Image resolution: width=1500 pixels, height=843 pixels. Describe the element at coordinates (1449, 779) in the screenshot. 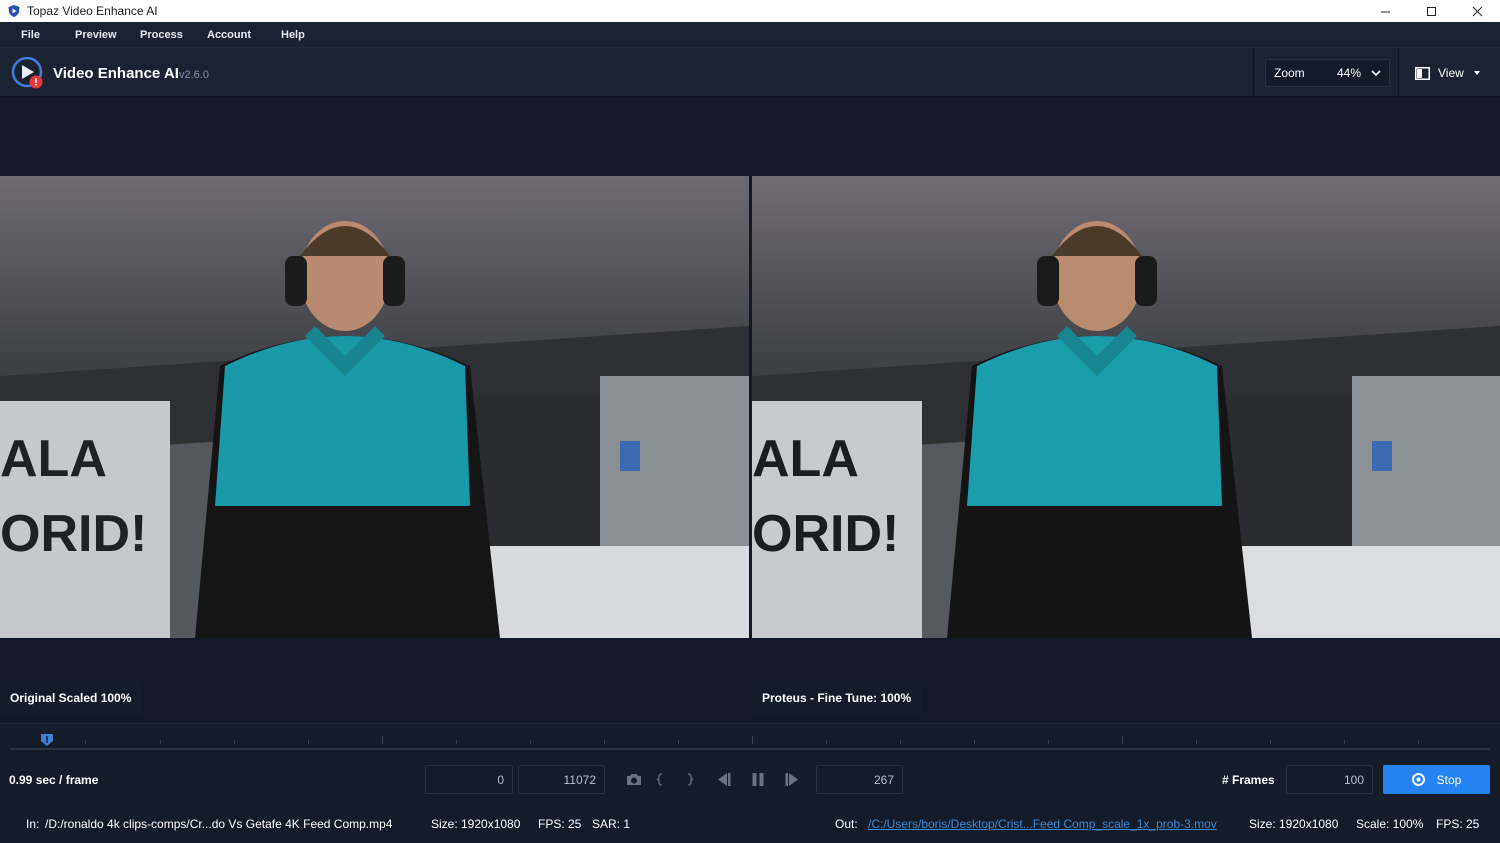

I see `stop-label: Stop` at that location.